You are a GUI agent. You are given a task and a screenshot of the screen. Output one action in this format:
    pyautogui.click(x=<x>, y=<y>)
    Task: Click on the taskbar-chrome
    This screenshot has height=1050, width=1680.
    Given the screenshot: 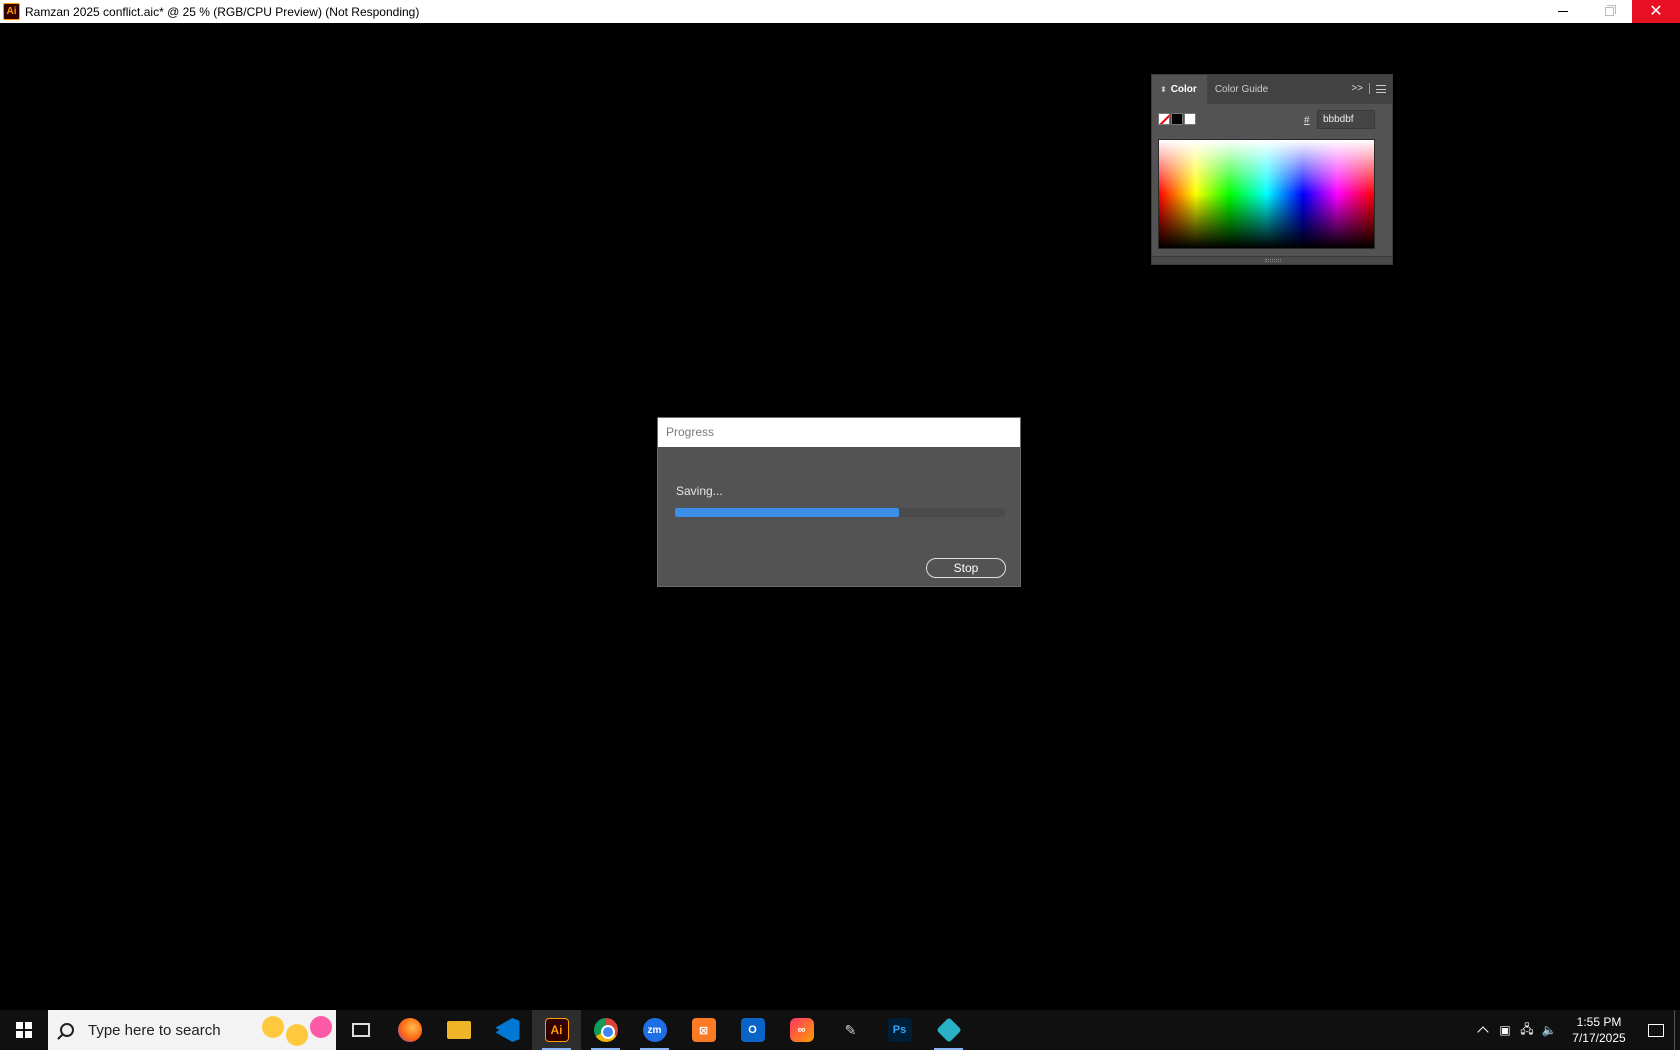 What is the action you would take?
    pyautogui.click(x=605, y=1030)
    